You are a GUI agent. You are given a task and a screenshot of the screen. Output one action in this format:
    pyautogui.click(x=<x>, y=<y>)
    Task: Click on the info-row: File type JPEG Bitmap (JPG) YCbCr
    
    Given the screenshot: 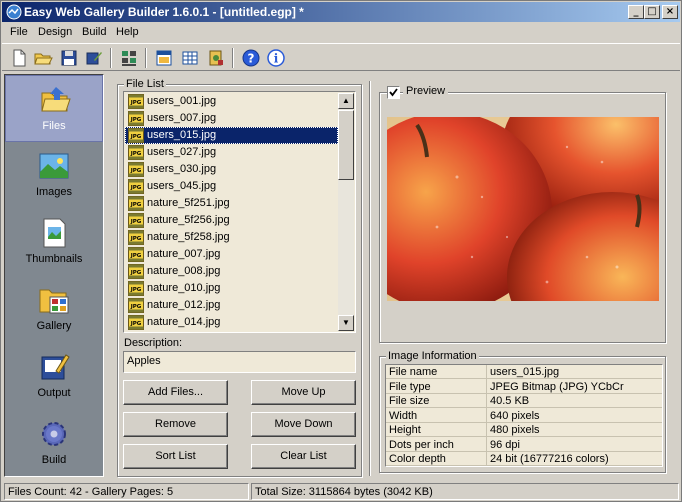 What is the action you would take?
    pyautogui.click(x=524, y=387)
    